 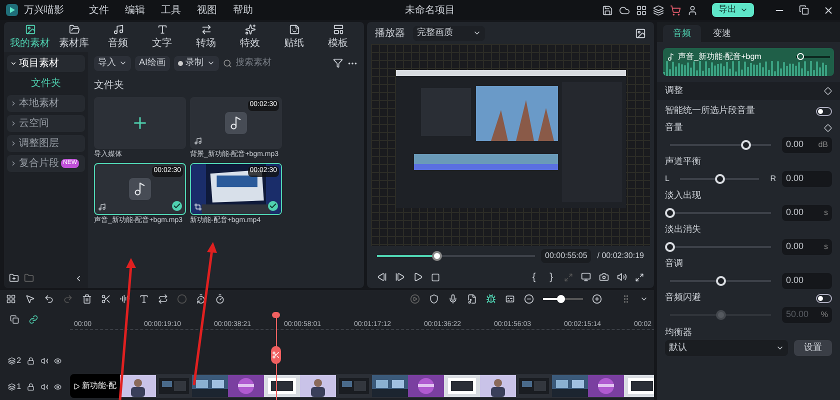 I want to click on trash-icon, so click(x=87, y=299).